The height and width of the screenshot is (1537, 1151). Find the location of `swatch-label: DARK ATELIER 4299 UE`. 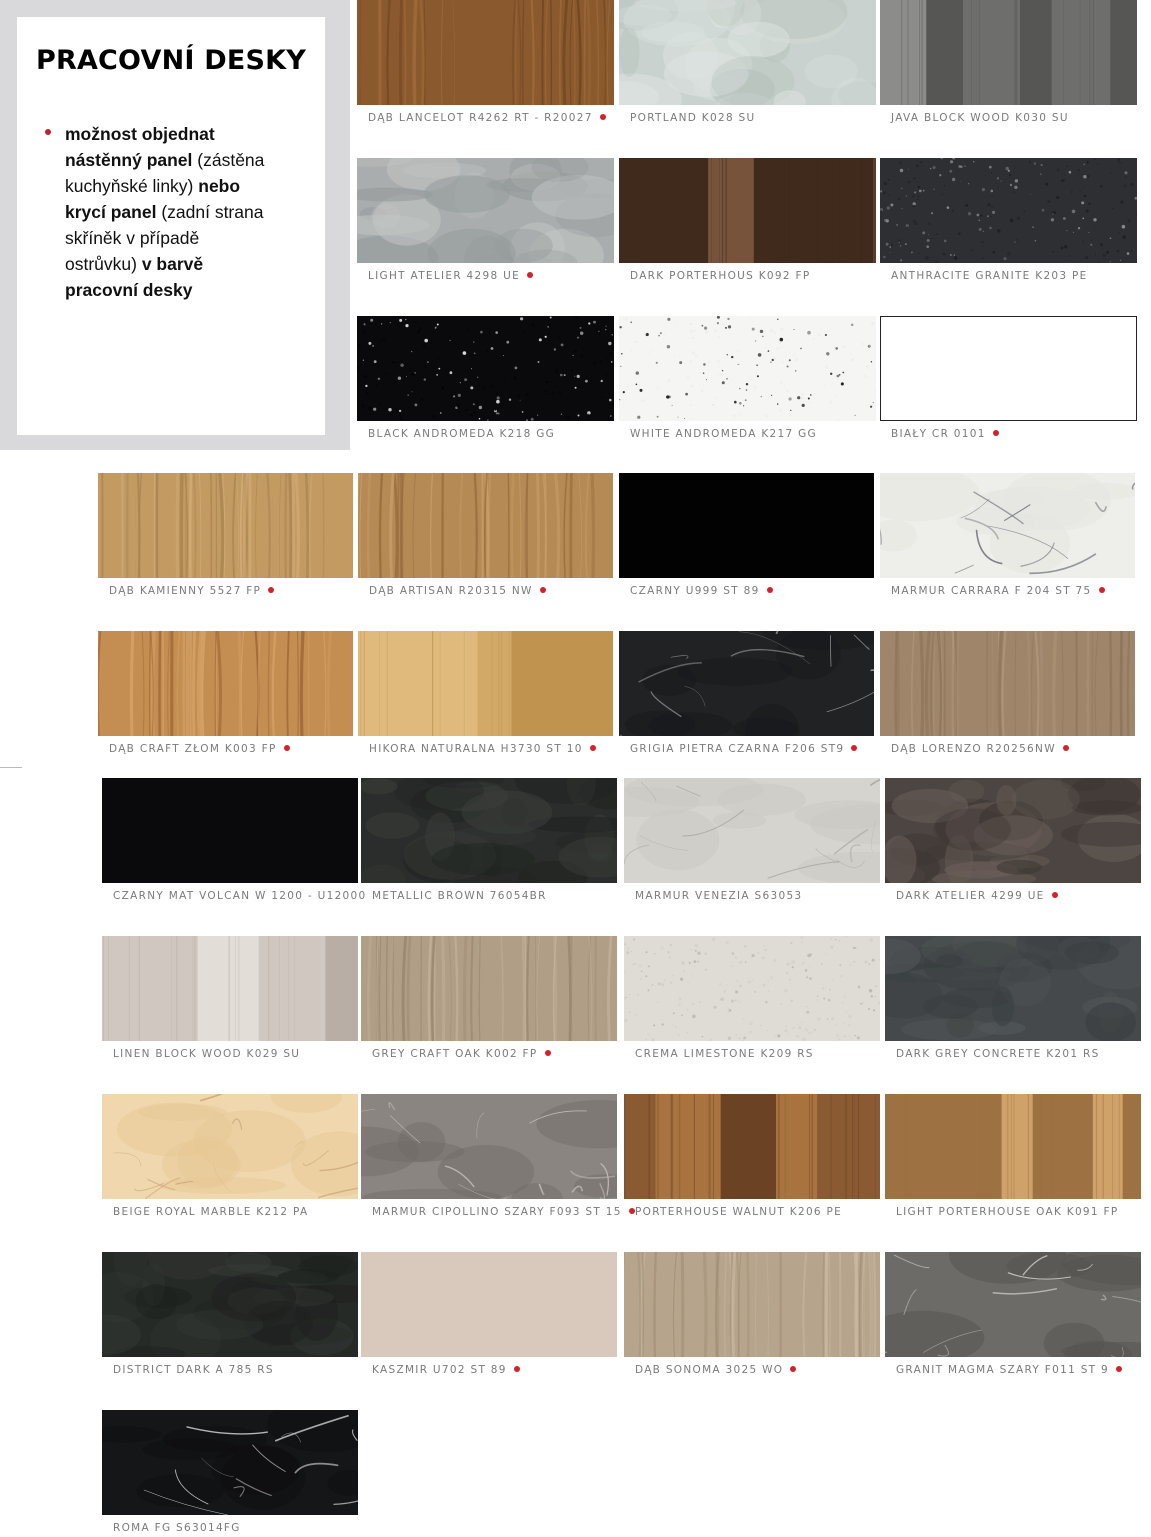

swatch-label: DARK ATELIER 4299 UE is located at coordinates (977, 896).